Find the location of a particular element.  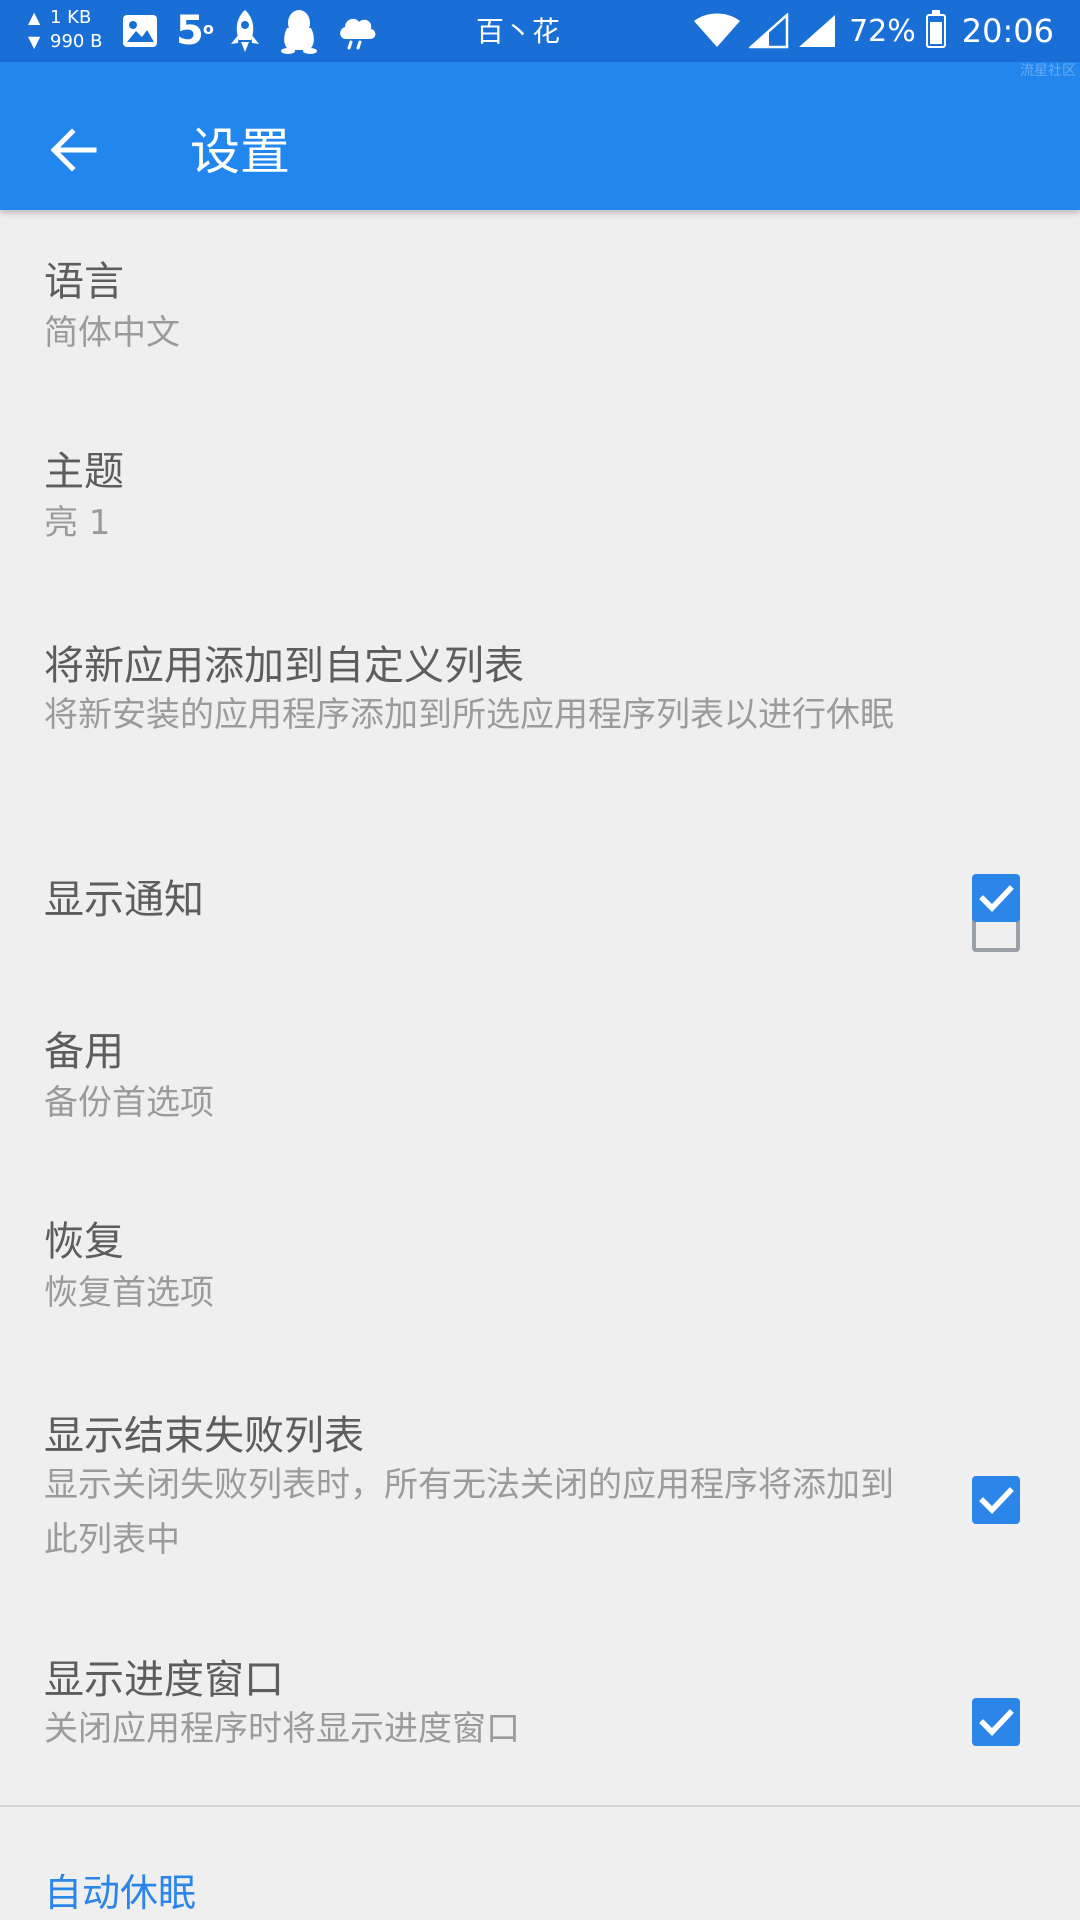

setting-title: 主题 is located at coordinates (84, 472).